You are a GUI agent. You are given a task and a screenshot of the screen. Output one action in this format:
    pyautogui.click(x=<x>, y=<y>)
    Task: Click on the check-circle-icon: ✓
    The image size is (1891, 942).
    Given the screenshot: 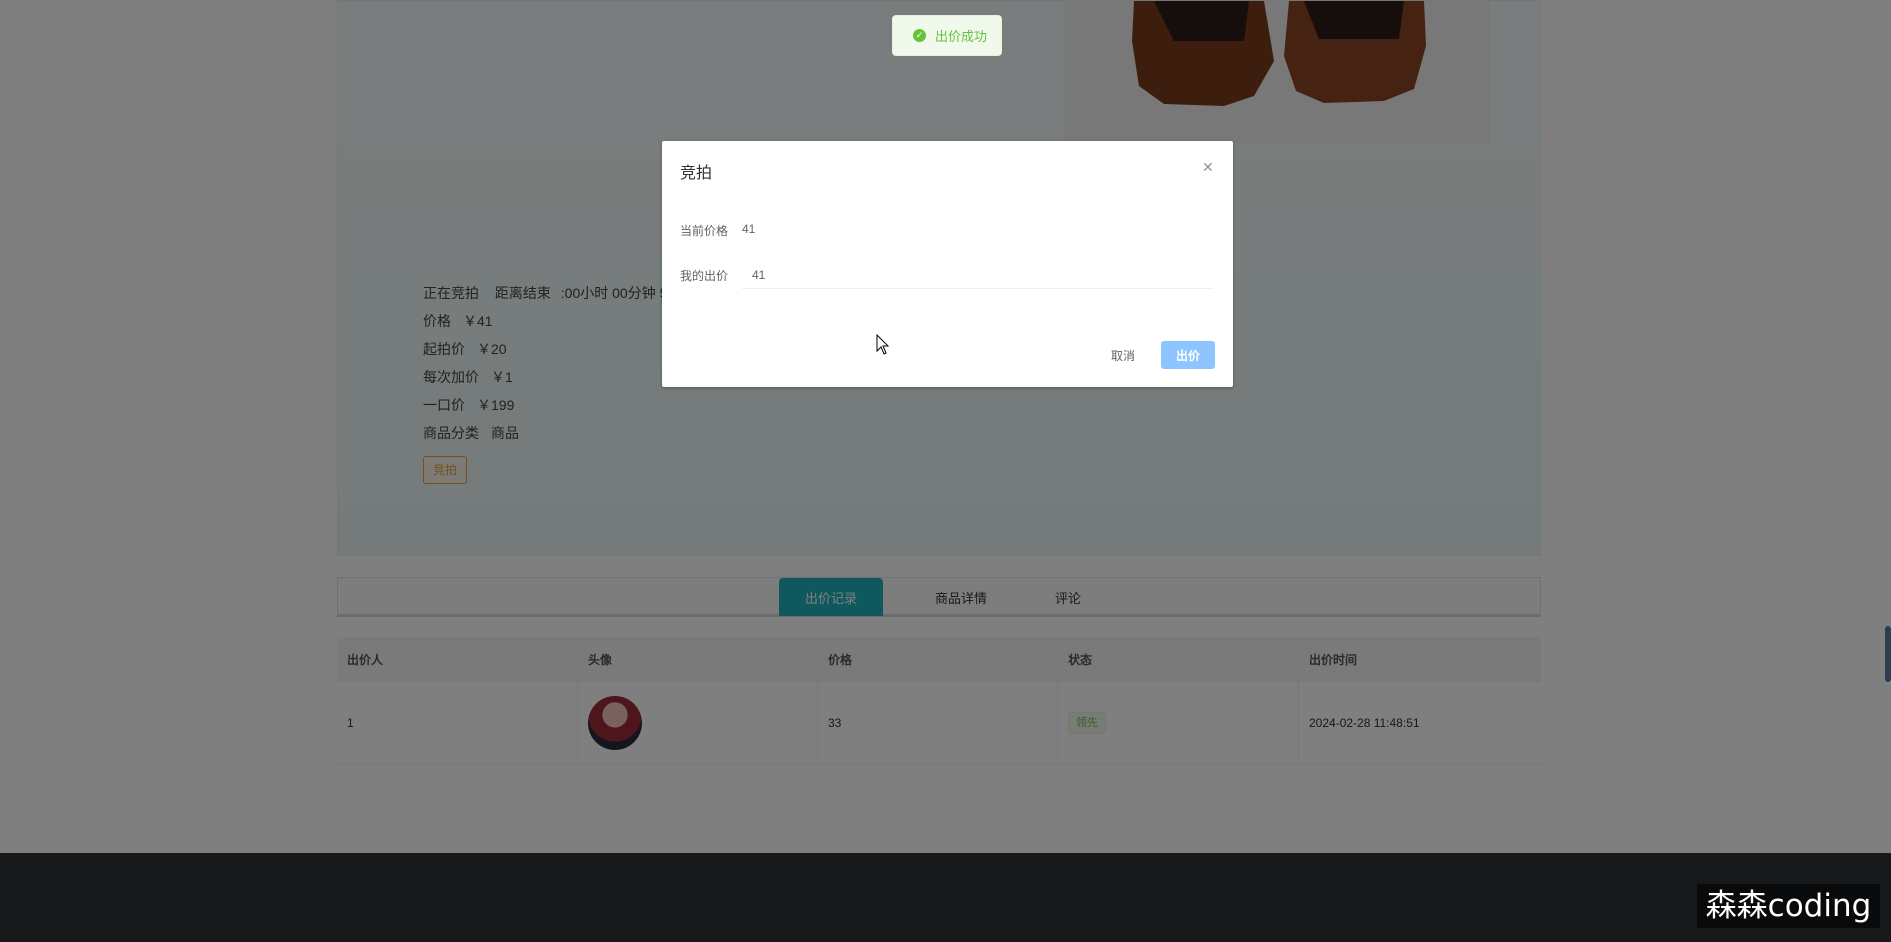 What is the action you would take?
    pyautogui.click(x=919, y=35)
    